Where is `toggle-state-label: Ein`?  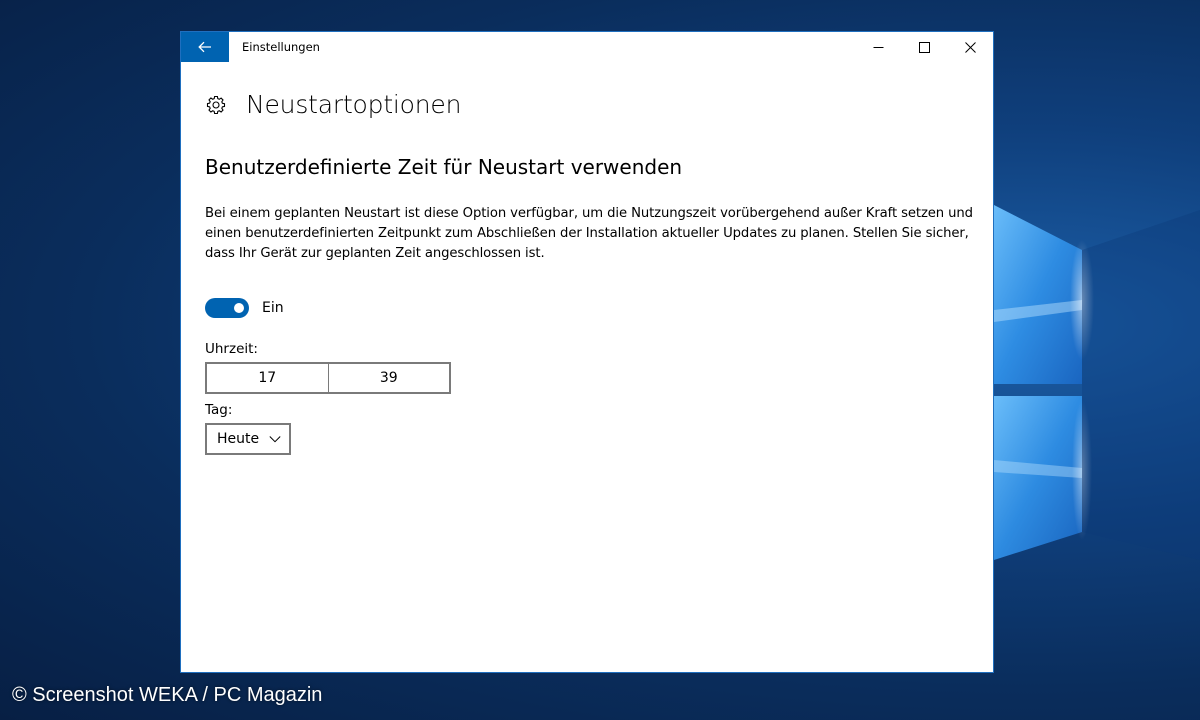 toggle-state-label: Ein is located at coordinates (273, 308).